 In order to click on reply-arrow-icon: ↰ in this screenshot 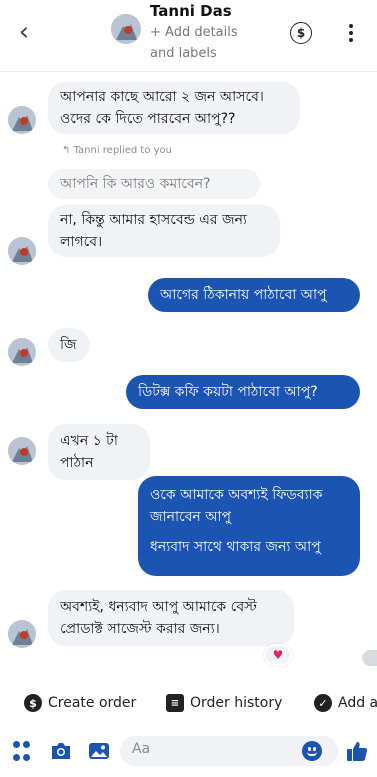, I will do `click(68, 150)`.